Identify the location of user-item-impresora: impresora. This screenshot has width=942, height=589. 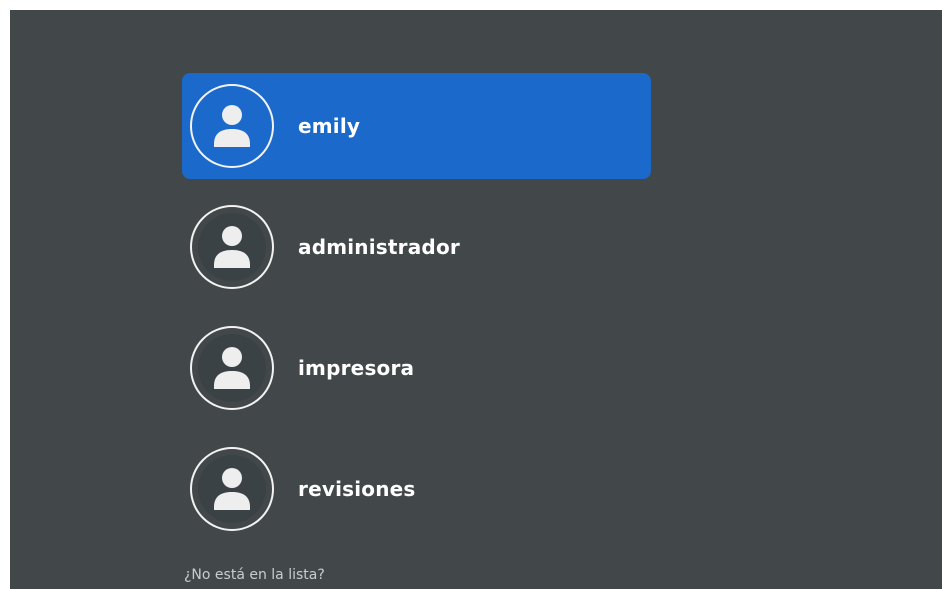
(416, 368).